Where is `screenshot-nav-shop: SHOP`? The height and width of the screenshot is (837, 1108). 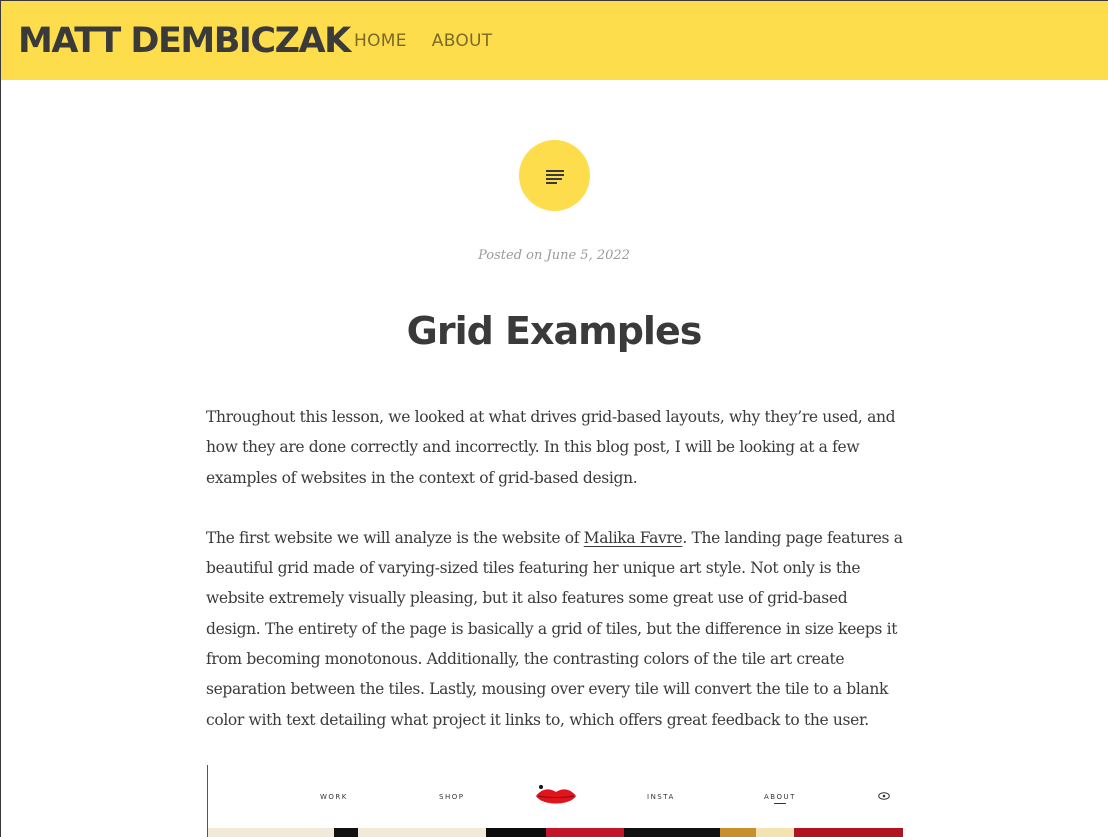 screenshot-nav-shop: SHOP is located at coordinates (452, 797).